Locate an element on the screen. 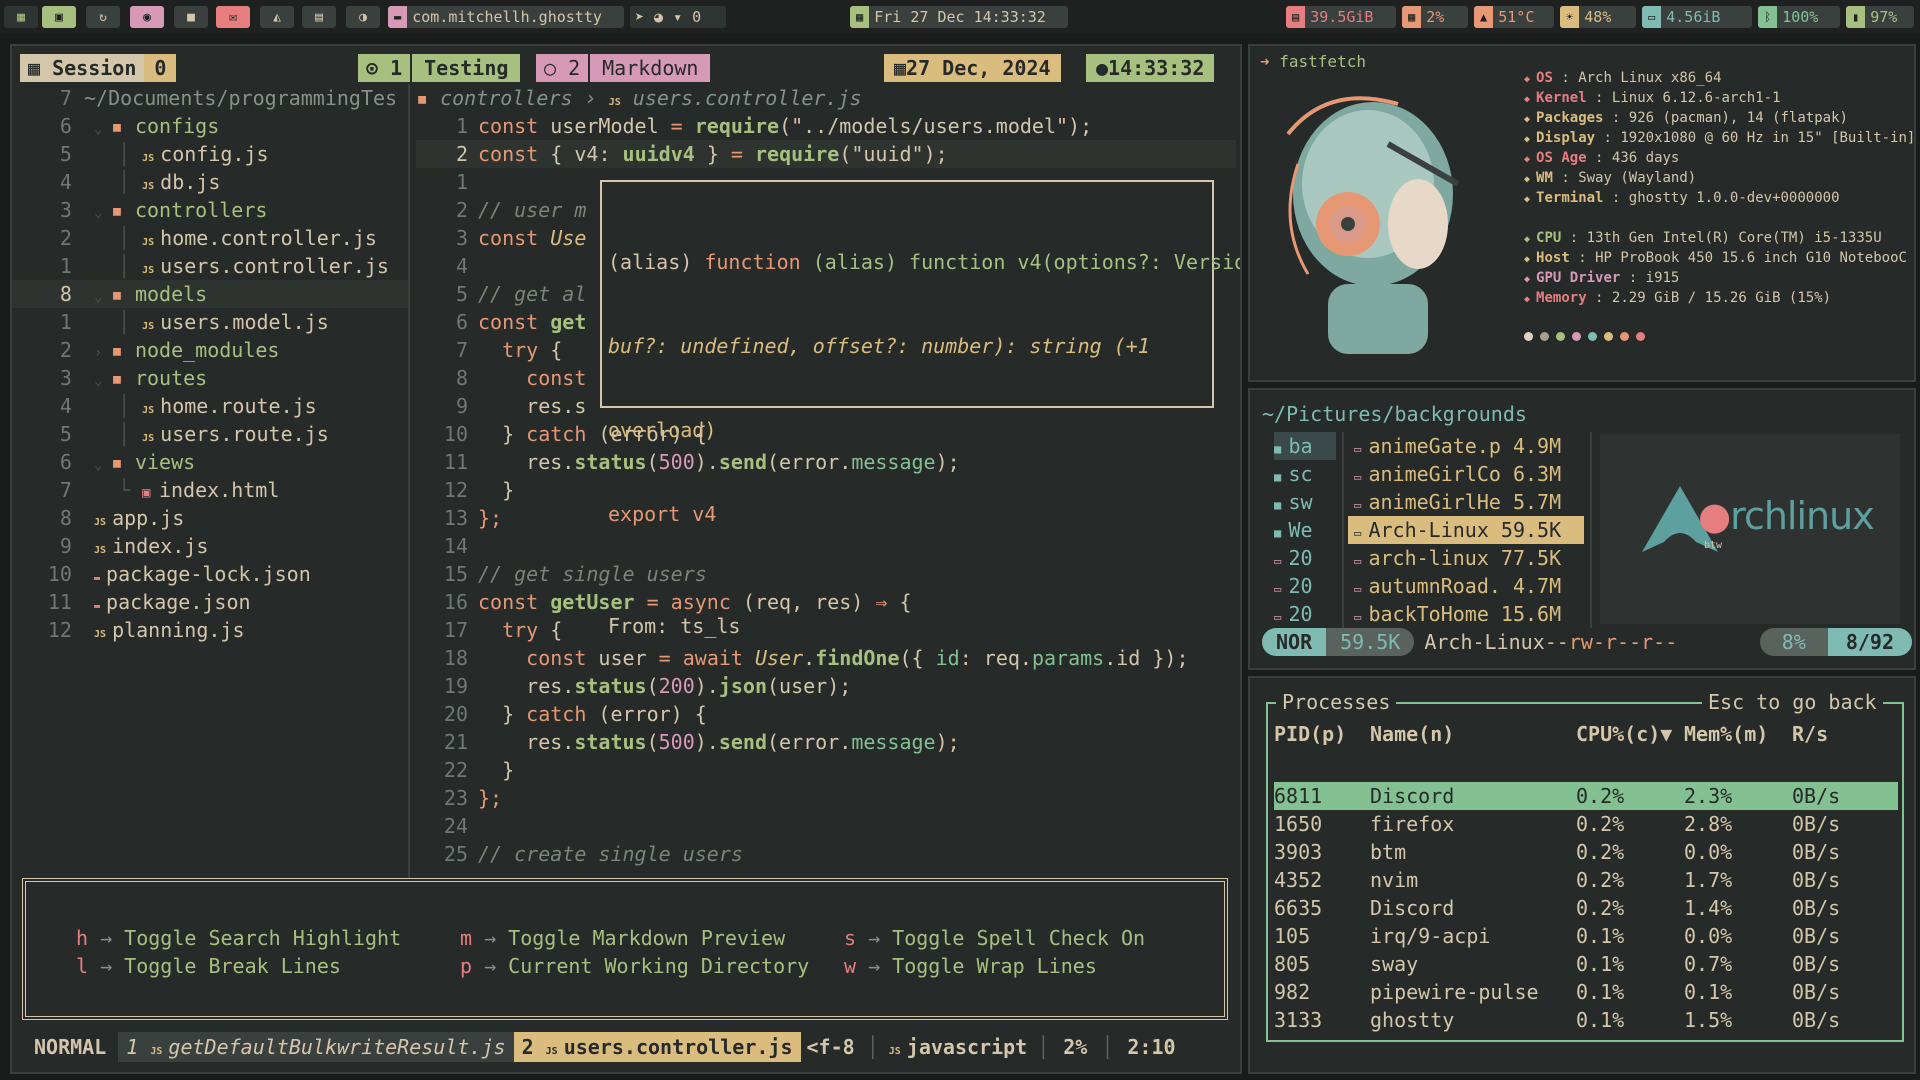 The width and height of the screenshot is (1920, 1080). chart-pie-icon: ◑ is located at coordinates (363, 17).